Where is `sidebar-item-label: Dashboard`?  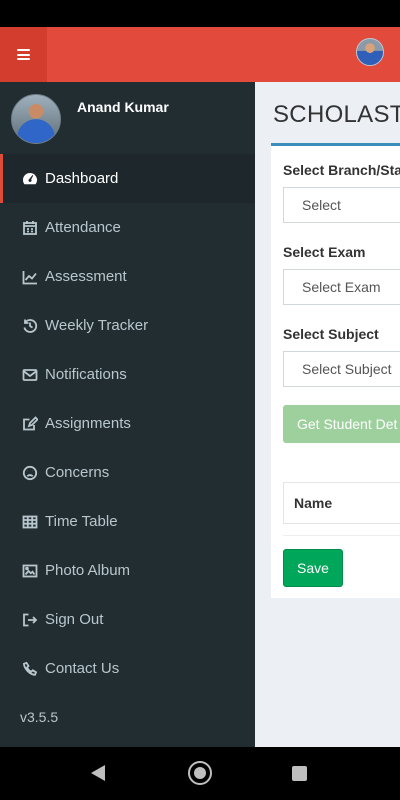 sidebar-item-label: Dashboard is located at coordinates (82, 178).